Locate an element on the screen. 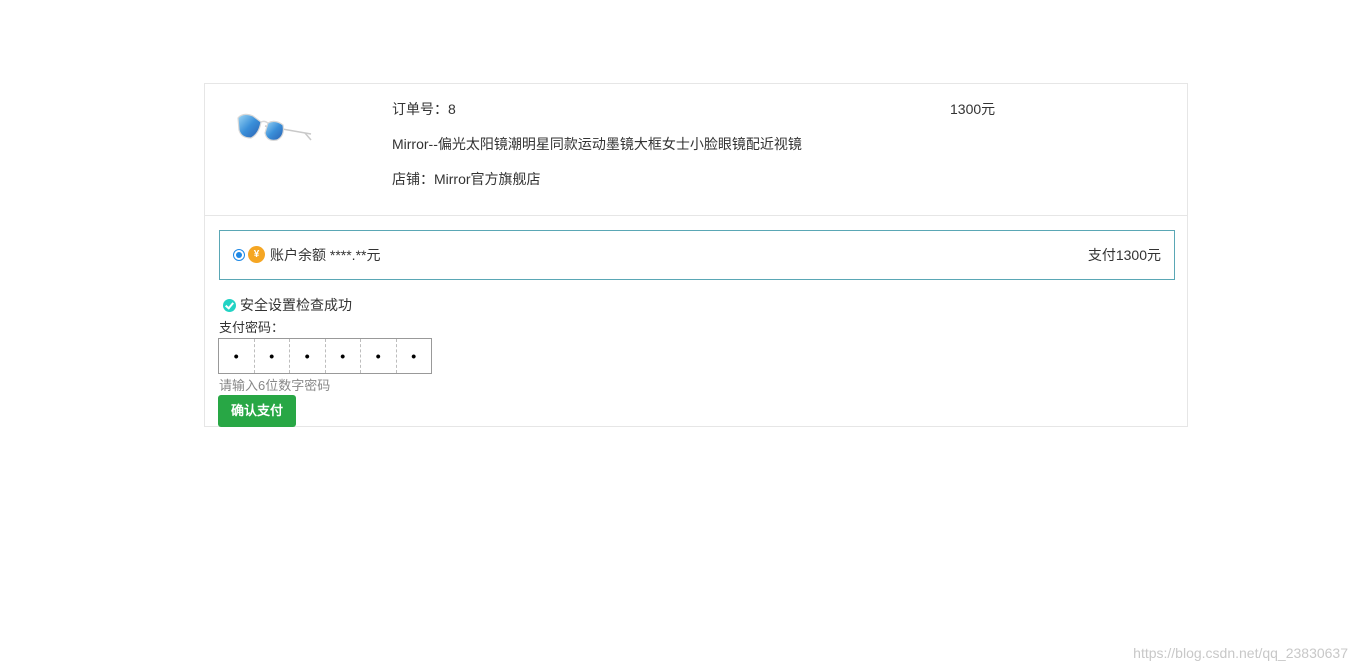 This screenshot has width=1357, height=671. product-title: Mirror--偏光太阳镜潮明星同款运动墨镜大框女士小脸眼镜配近视镜 is located at coordinates (597, 144).